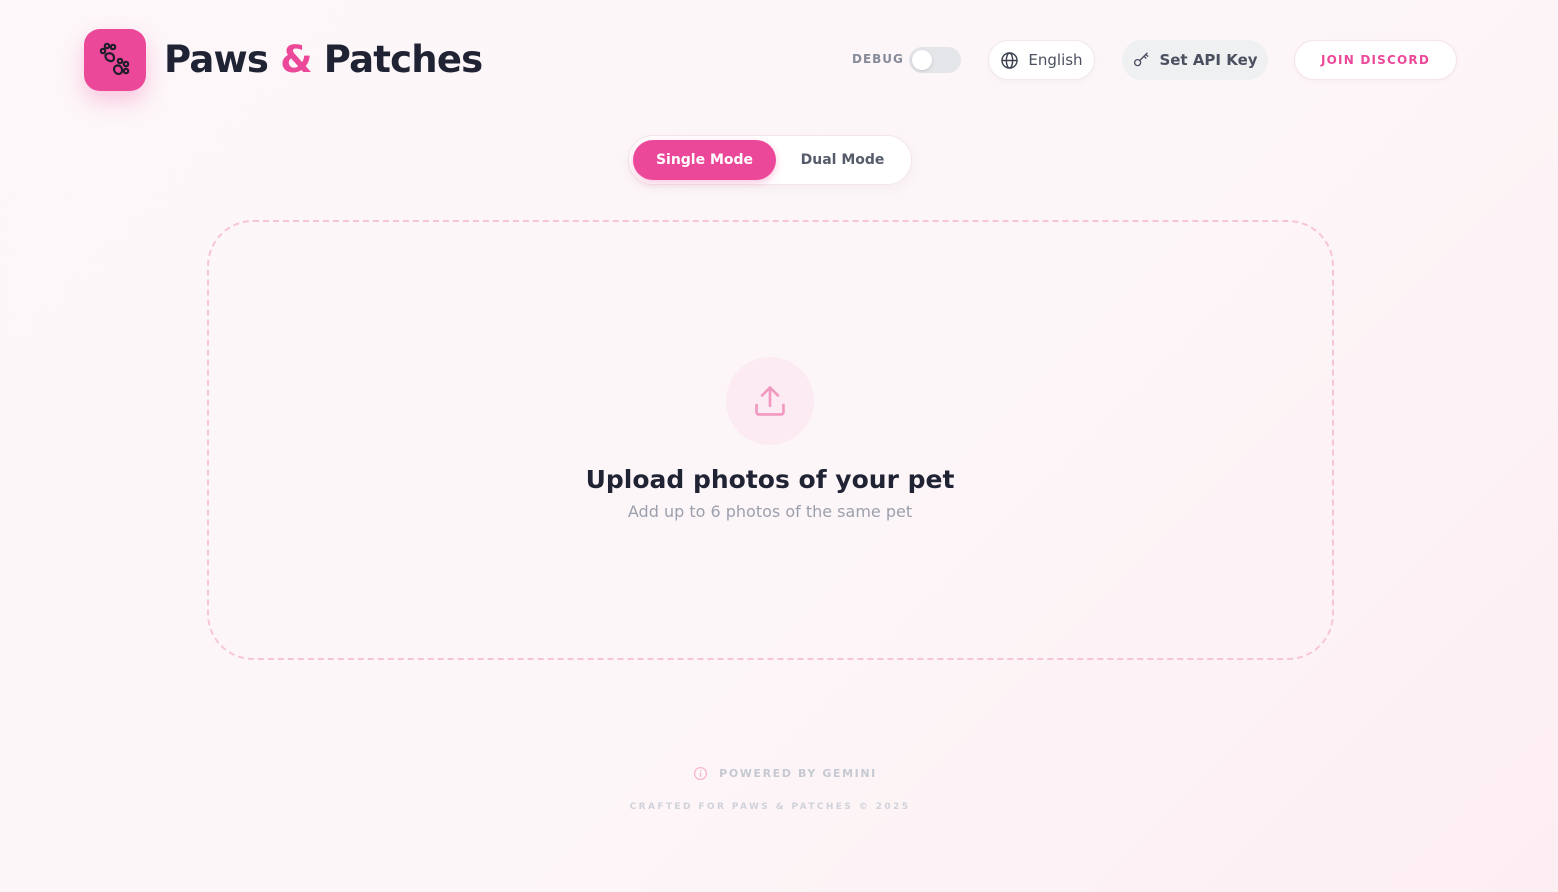 Image resolution: width=1558 pixels, height=892 pixels. I want to click on upload-subtitle: Add up to 6 photos of the same pet, so click(770, 511).